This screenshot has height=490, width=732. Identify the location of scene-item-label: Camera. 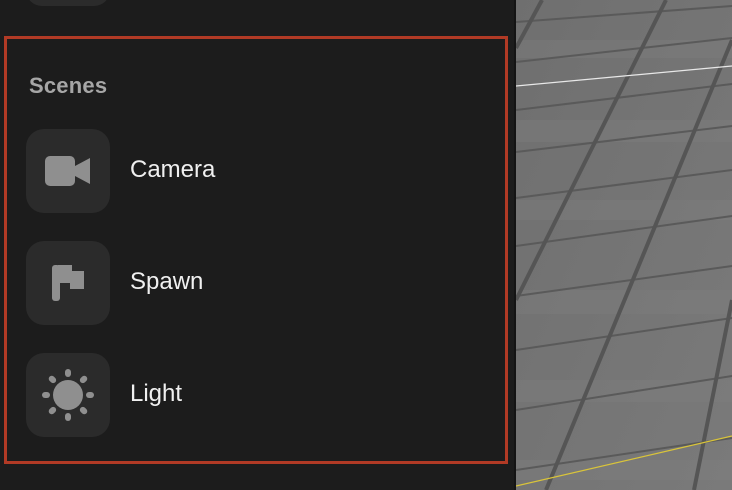
(173, 169).